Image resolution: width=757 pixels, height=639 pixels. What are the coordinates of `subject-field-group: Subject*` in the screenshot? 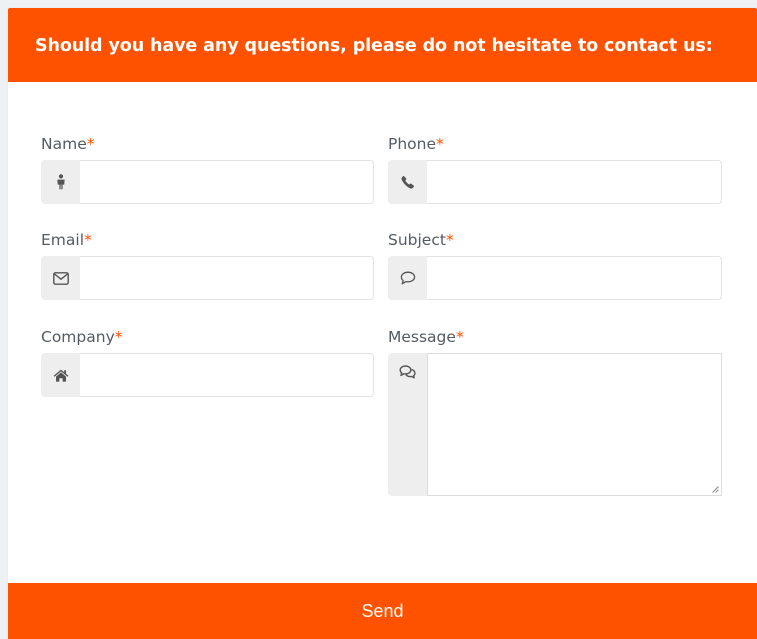 It's located at (555, 265).